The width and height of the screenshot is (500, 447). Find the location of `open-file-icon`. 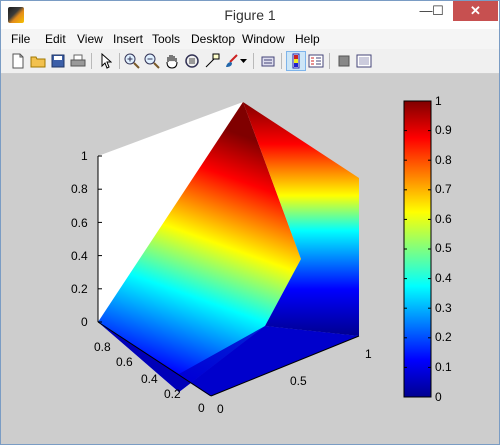

open-file-icon is located at coordinates (38, 61).